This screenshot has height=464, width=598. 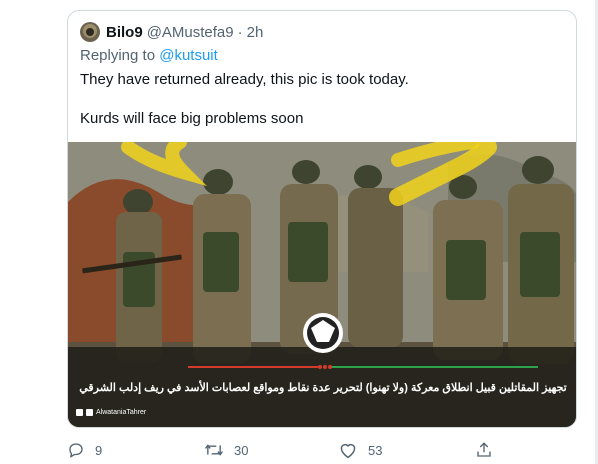 What do you see at coordinates (241, 450) in the screenshot?
I see `retweet-count: 30` at bounding box center [241, 450].